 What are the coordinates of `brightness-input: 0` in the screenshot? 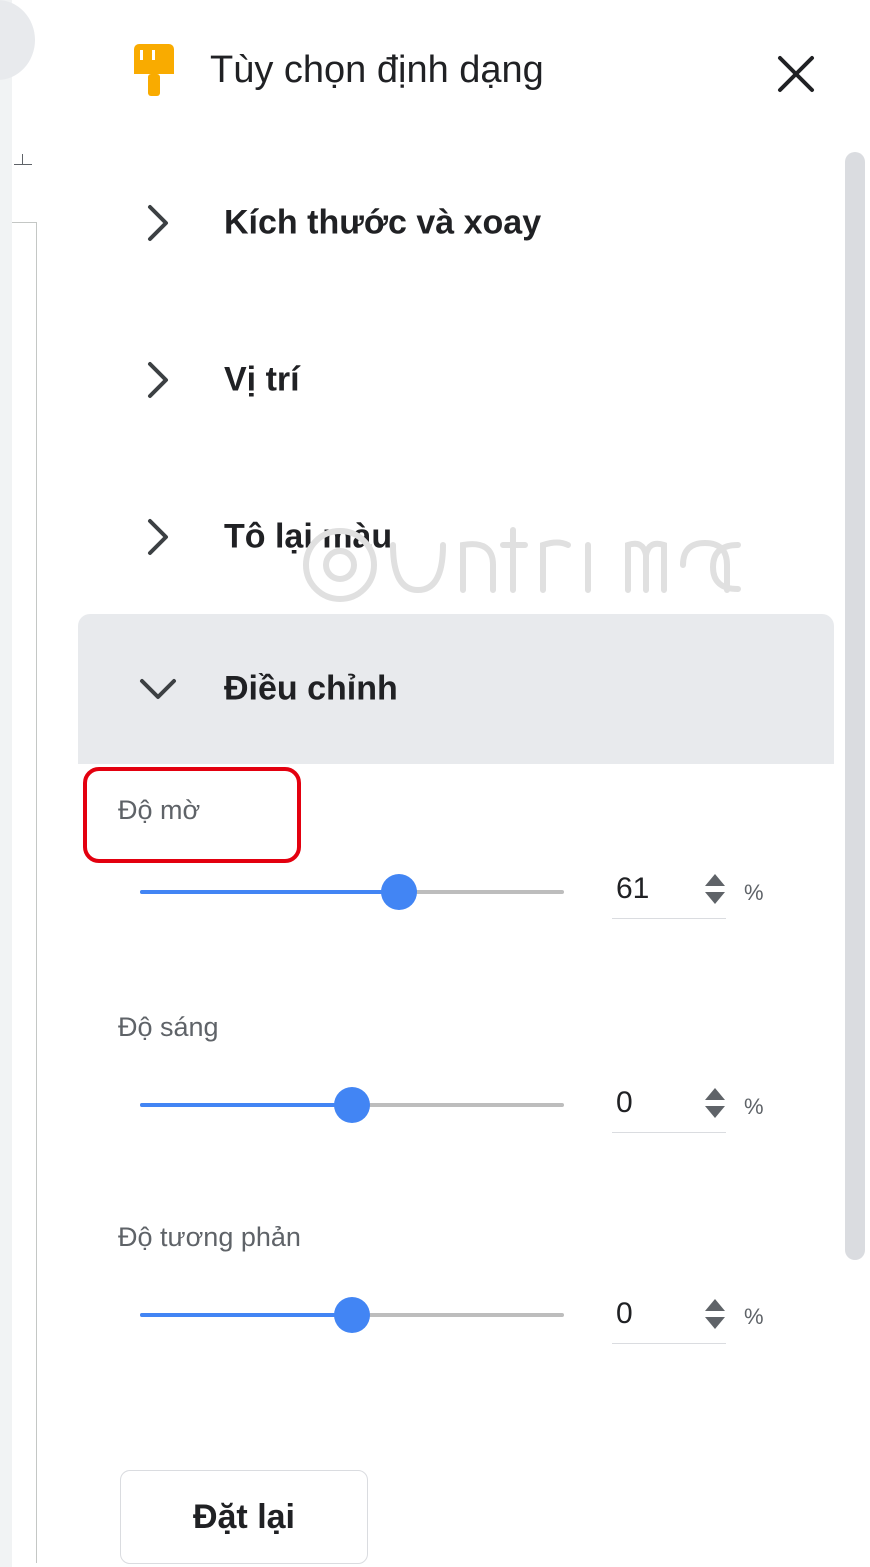 It's located at (669, 1105).